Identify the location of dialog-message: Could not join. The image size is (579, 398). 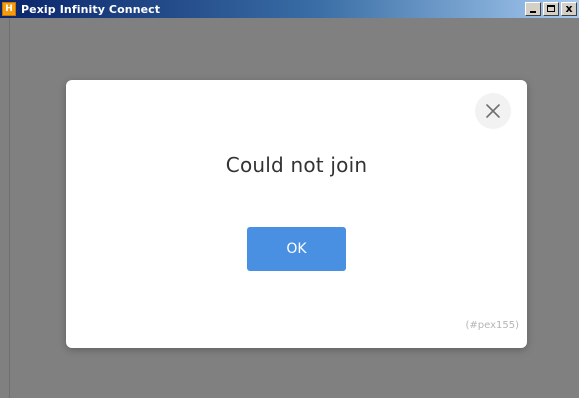
(296, 165).